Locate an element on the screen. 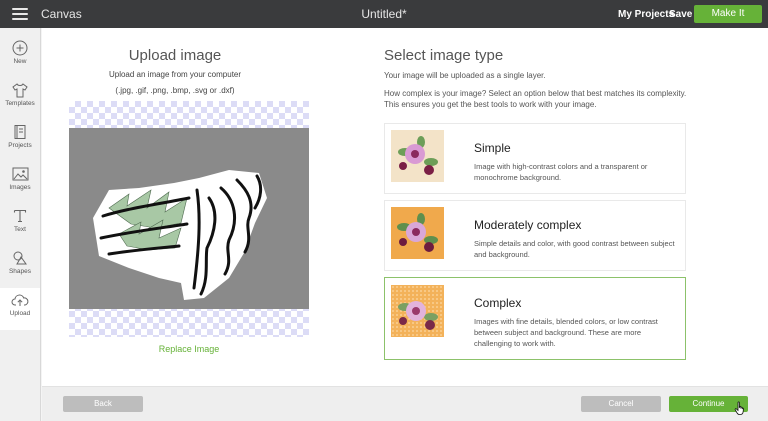 This screenshot has height=421, width=768. image-preview is located at coordinates (189, 218).